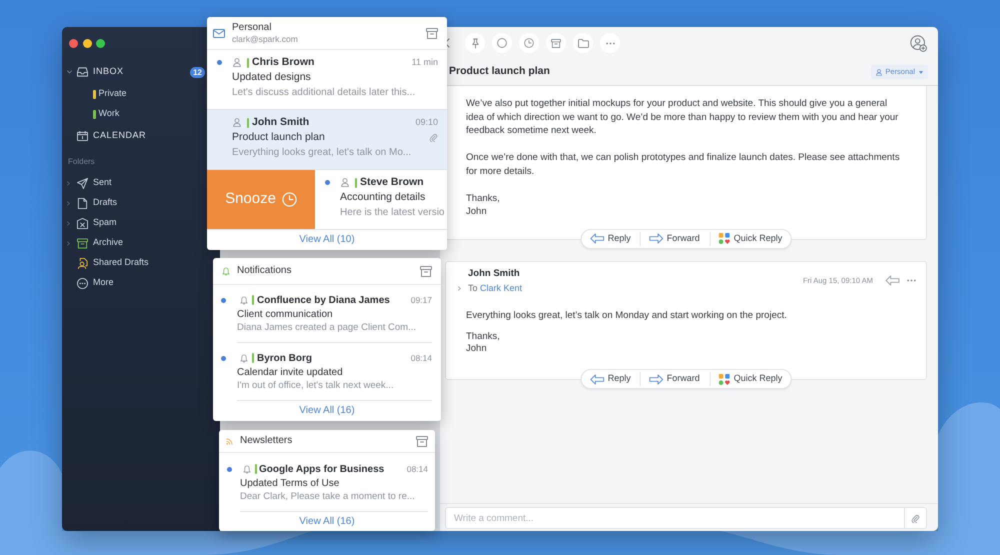 The image size is (1000, 555). What do you see at coordinates (82, 72) in the screenshot?
I see `inbox-tray-icon` at bounding box center [82, 72].